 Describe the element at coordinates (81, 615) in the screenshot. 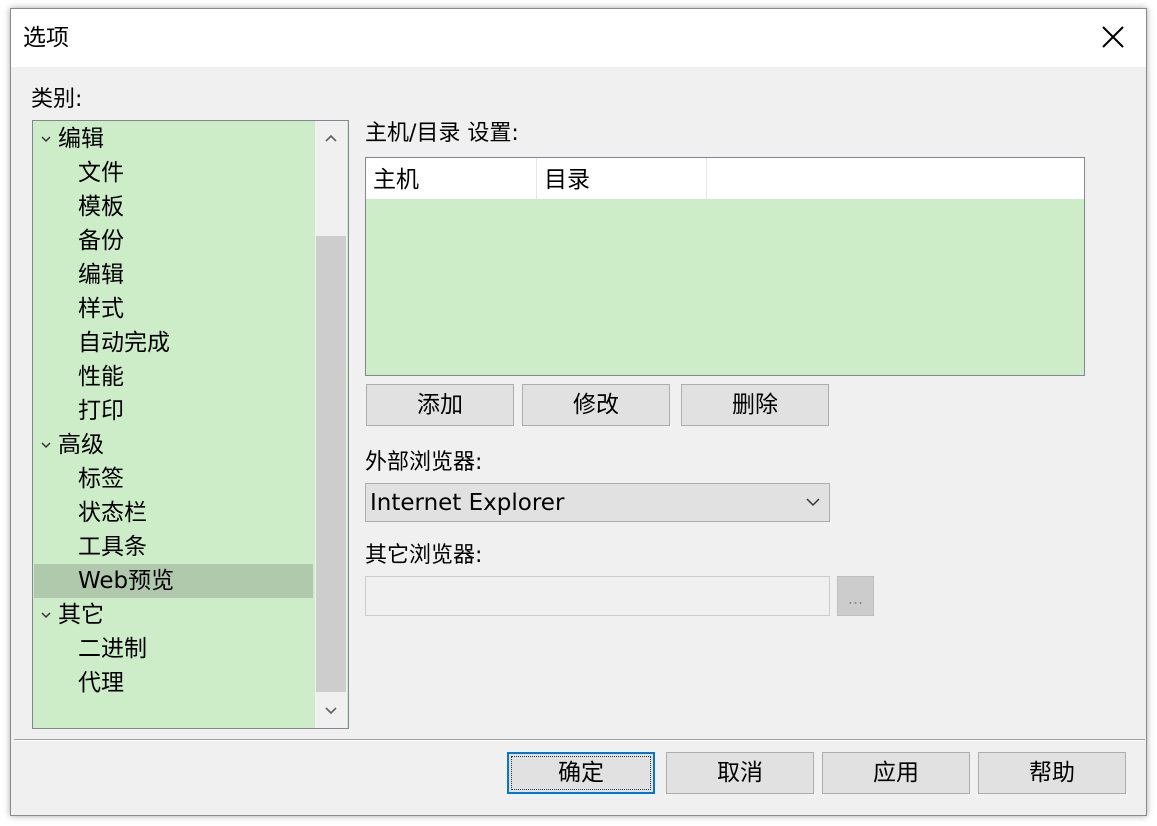

I see `tree-item-label: 其它` at that location.